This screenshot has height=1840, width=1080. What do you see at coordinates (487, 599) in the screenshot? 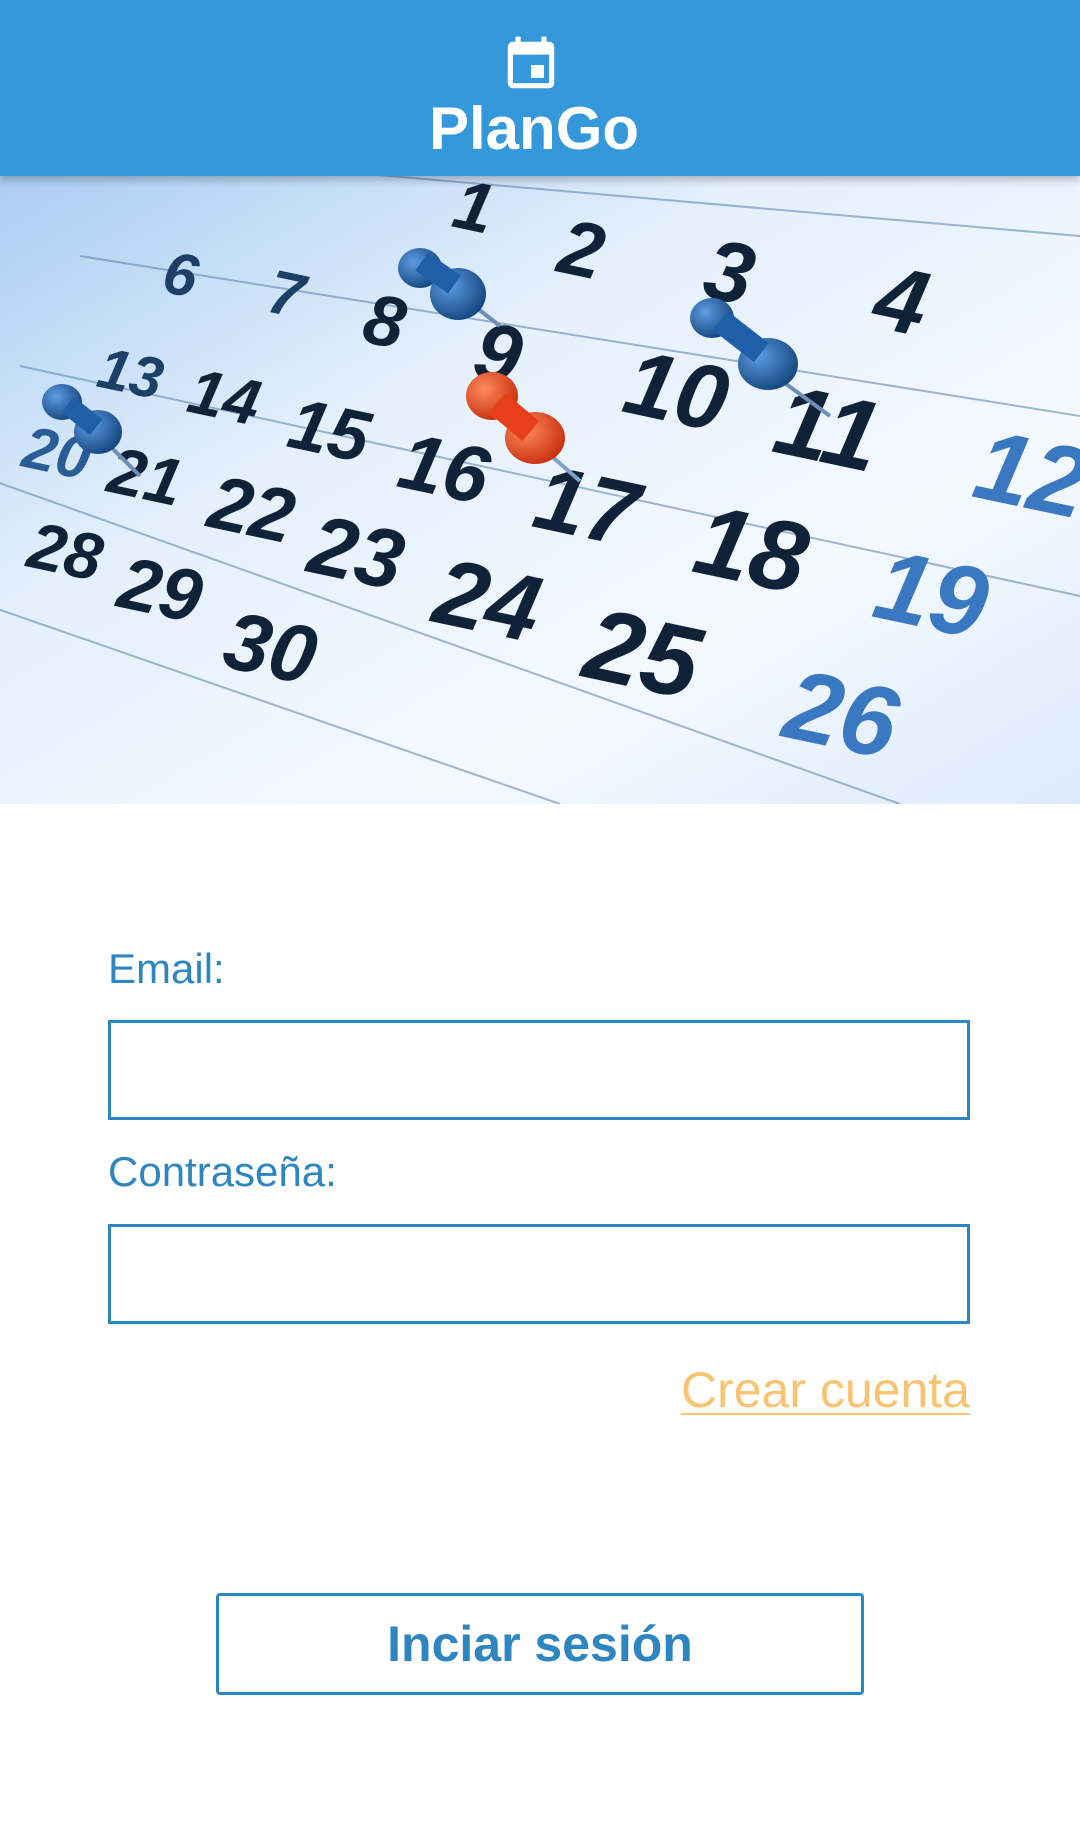
I see `svg-text: 24` at bounding box center [487, 599].